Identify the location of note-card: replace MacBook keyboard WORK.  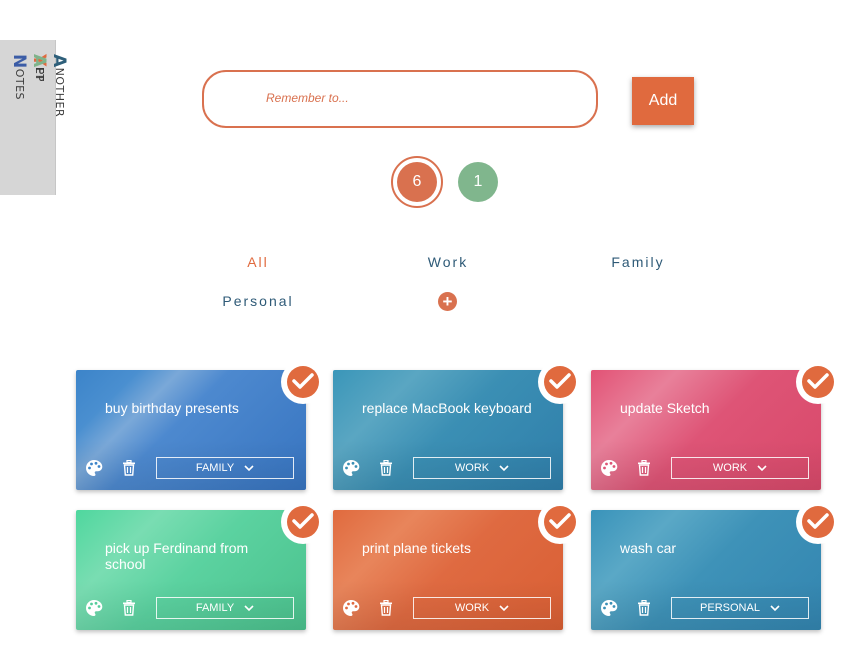
(457, 425).